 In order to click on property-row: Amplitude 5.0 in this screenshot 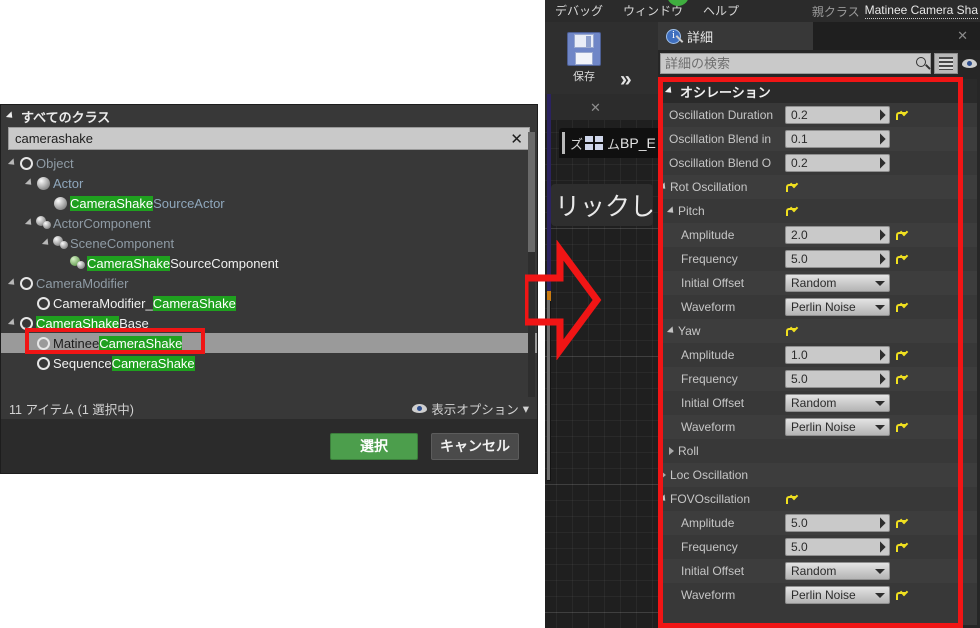, I will do `click(819, 523)`.